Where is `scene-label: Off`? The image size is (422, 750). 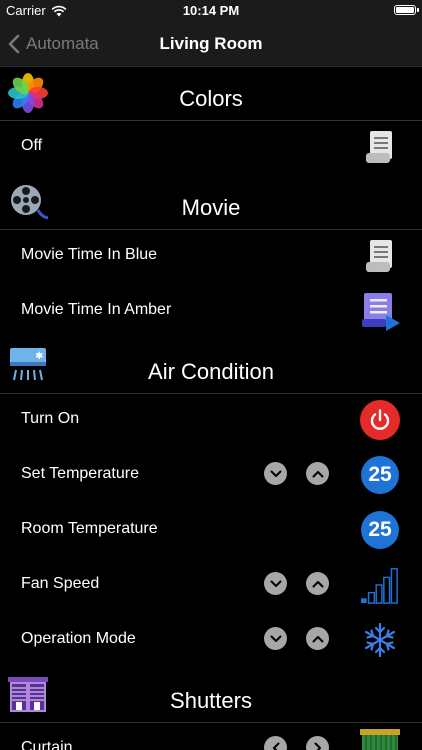 scene-label: Off is located at coordinates (32, 145).